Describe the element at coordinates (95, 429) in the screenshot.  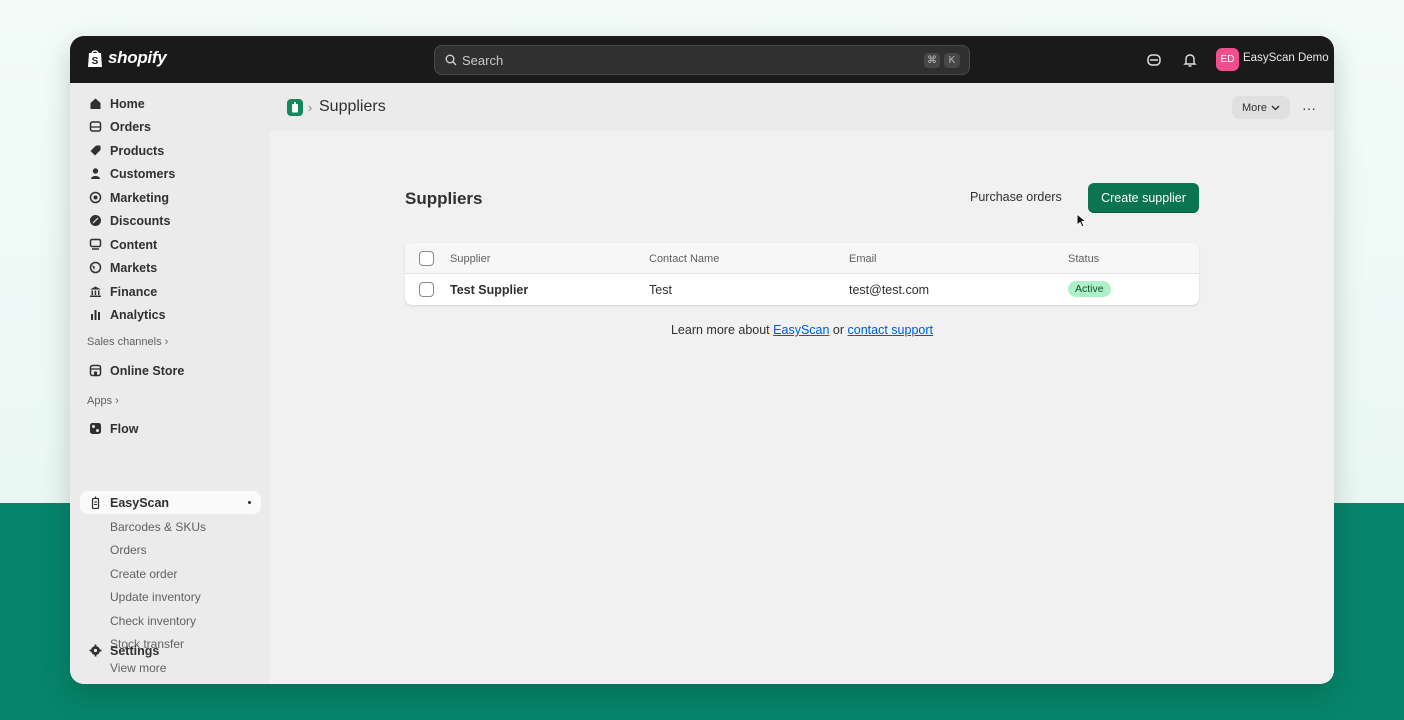
I see `flow-icon` at that location.